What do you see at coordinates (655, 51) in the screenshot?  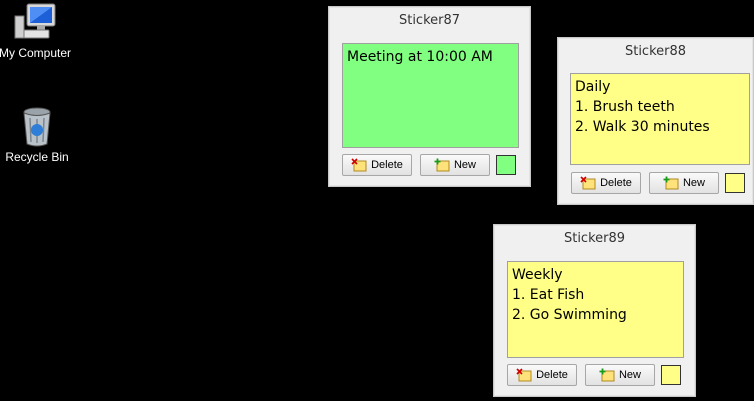 I see `sticker-title: Sticker88` at bounding box center [655, 51].